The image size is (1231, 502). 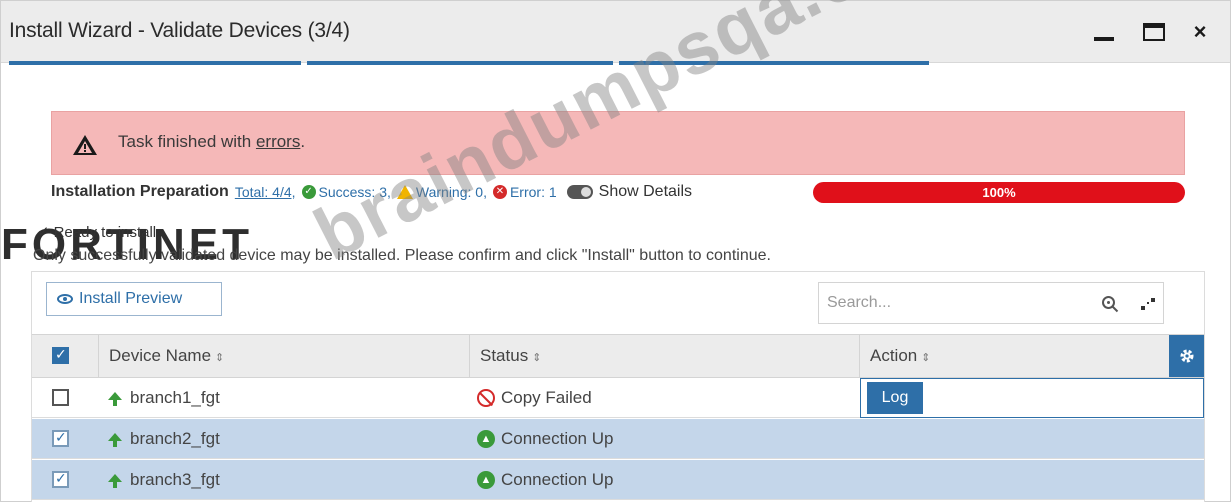 What do you see at coordinates (175, 397) in the screenshot?
I see `device-name: branch1_fgt` at bounding box center [175, 397].